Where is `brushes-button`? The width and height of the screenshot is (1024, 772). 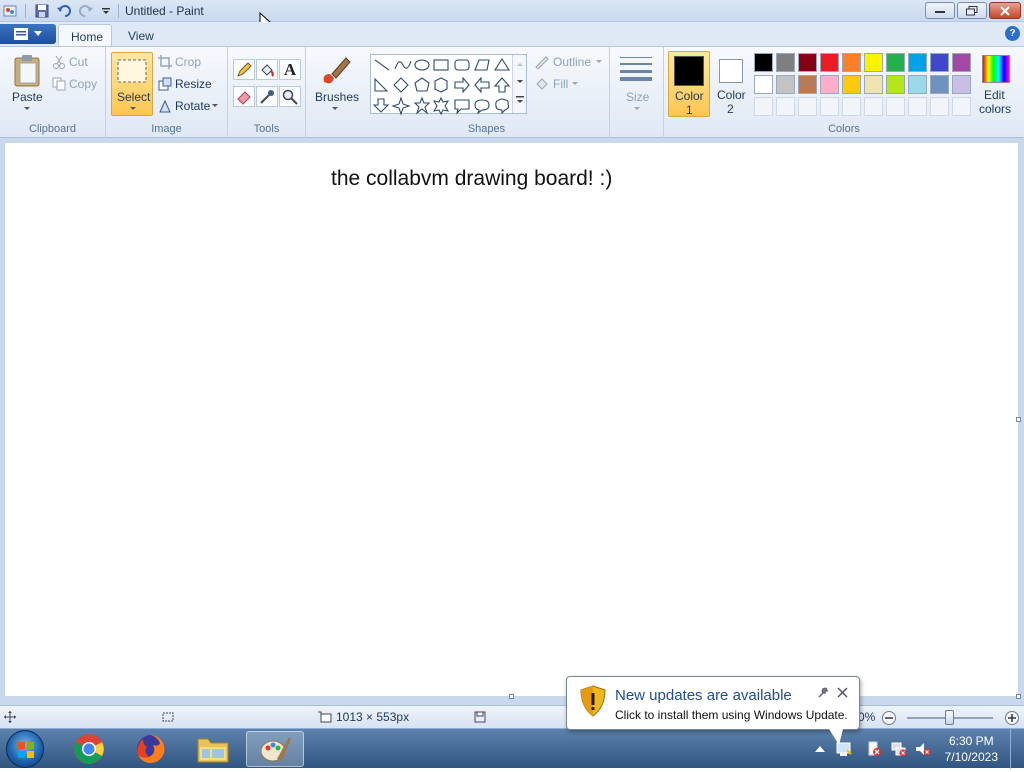 brushes-button is located at coordinates (335, 71).